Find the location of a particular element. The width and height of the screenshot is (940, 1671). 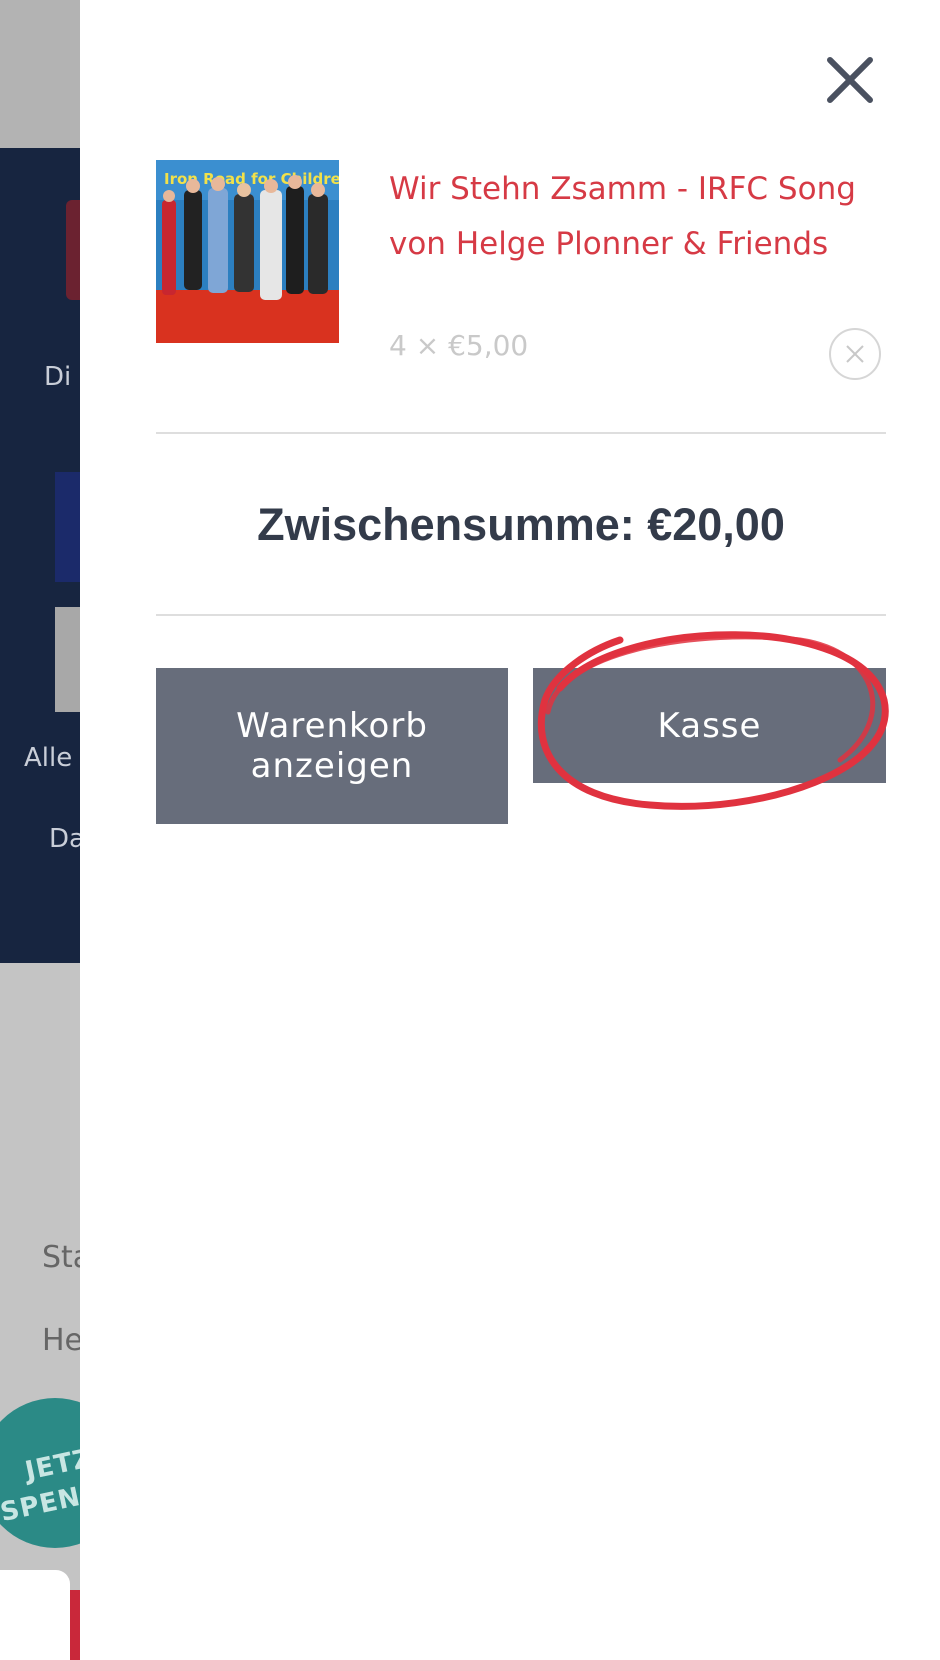

background-card is located at coordinates (35, 1620).